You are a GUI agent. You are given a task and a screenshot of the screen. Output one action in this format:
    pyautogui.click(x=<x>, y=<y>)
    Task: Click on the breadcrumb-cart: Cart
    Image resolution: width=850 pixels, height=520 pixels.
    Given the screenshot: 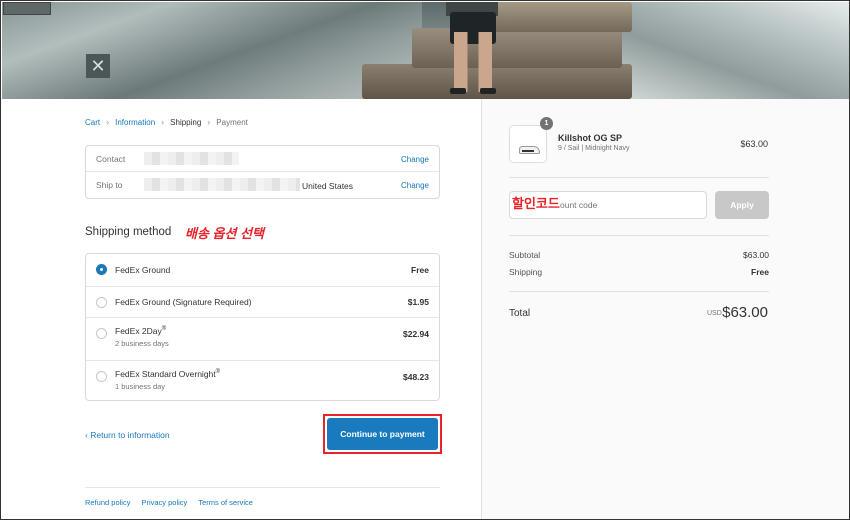 What is the action you would take?
    pyautogui.click(x=92, y=122)
    